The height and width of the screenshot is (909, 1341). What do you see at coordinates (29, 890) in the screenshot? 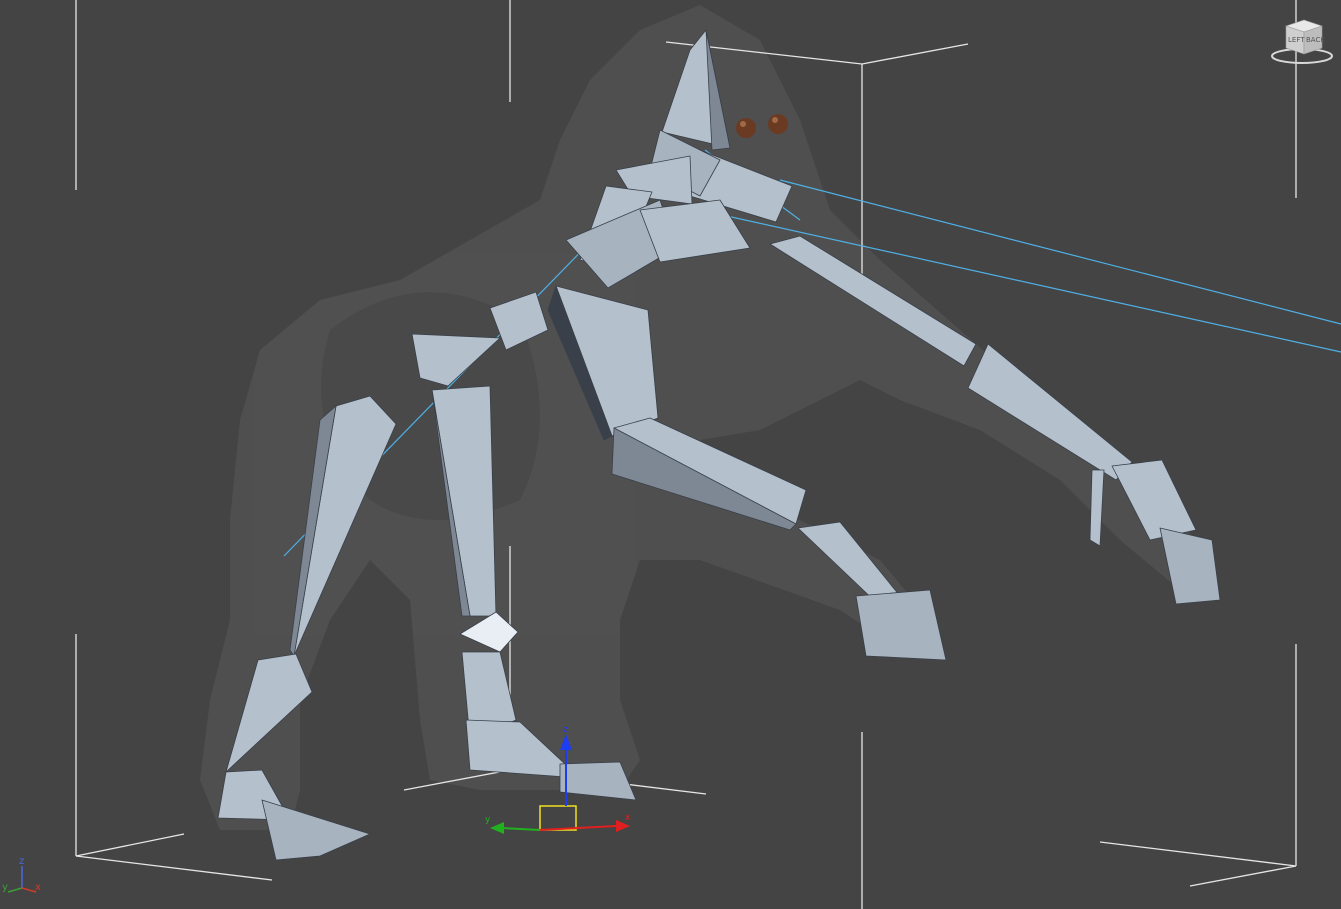
I see `world-axis-x` at bounding box center [29, 890].